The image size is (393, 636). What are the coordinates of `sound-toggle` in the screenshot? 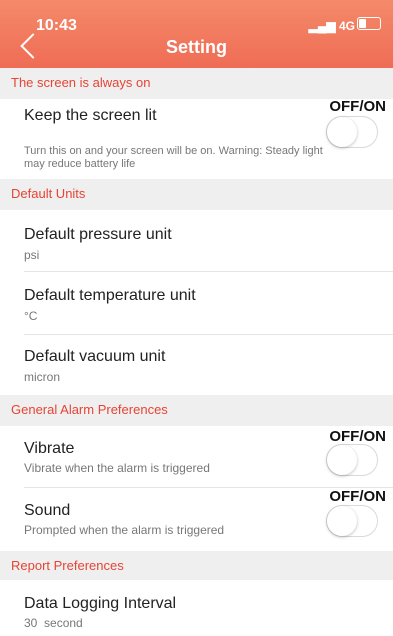 It's located at (352, 521).